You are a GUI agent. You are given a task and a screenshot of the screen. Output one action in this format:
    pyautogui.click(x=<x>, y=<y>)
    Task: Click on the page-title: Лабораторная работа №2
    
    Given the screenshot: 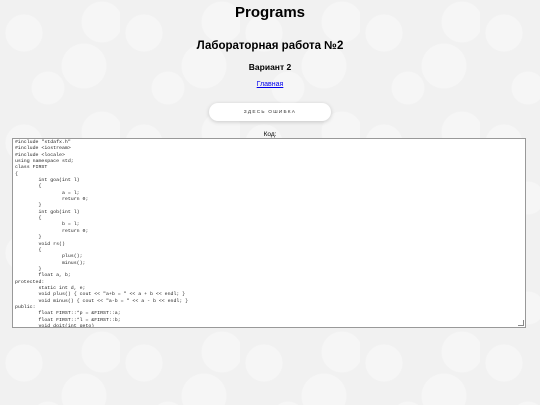 What is the action you would take?
    pyautogui.click(x=270, y=46)
    